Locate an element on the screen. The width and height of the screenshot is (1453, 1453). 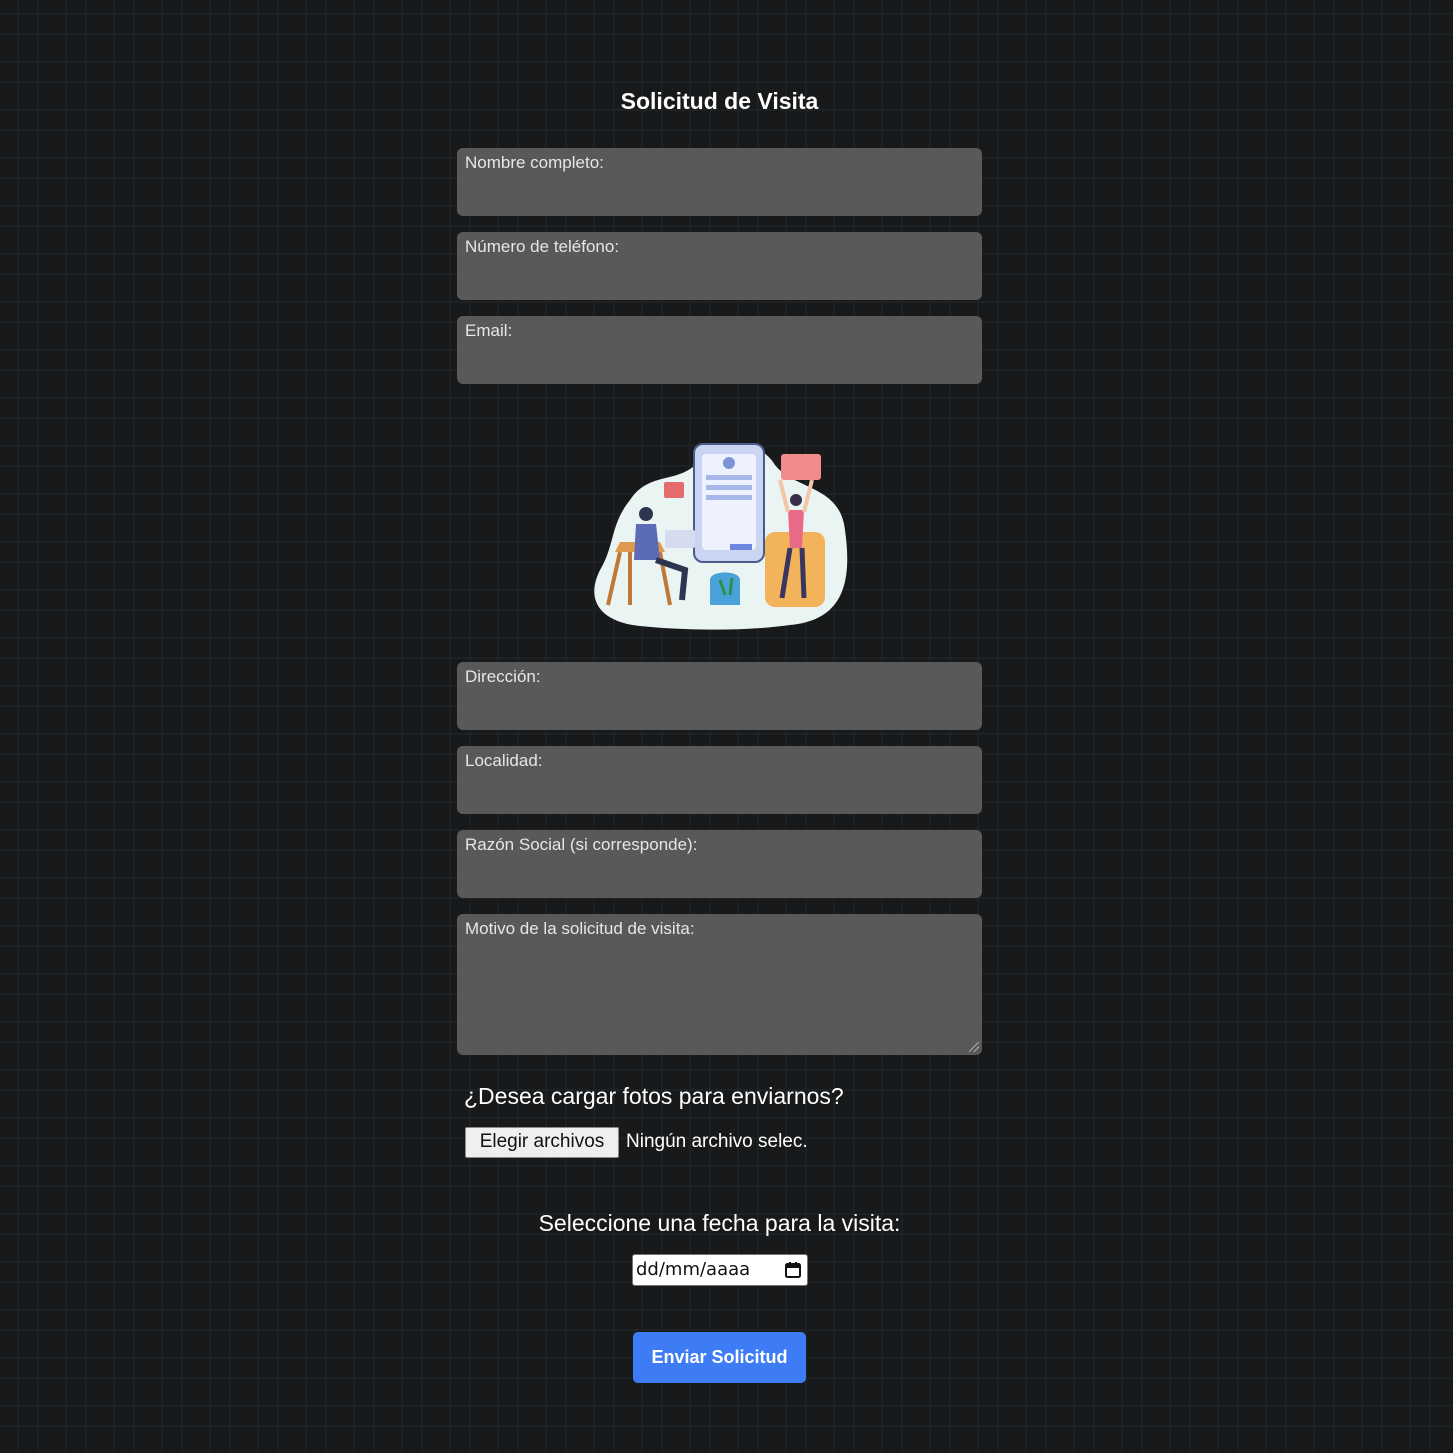
razon-social-field: Razón Social (si corresponde): is located at coordinates (719, 864).